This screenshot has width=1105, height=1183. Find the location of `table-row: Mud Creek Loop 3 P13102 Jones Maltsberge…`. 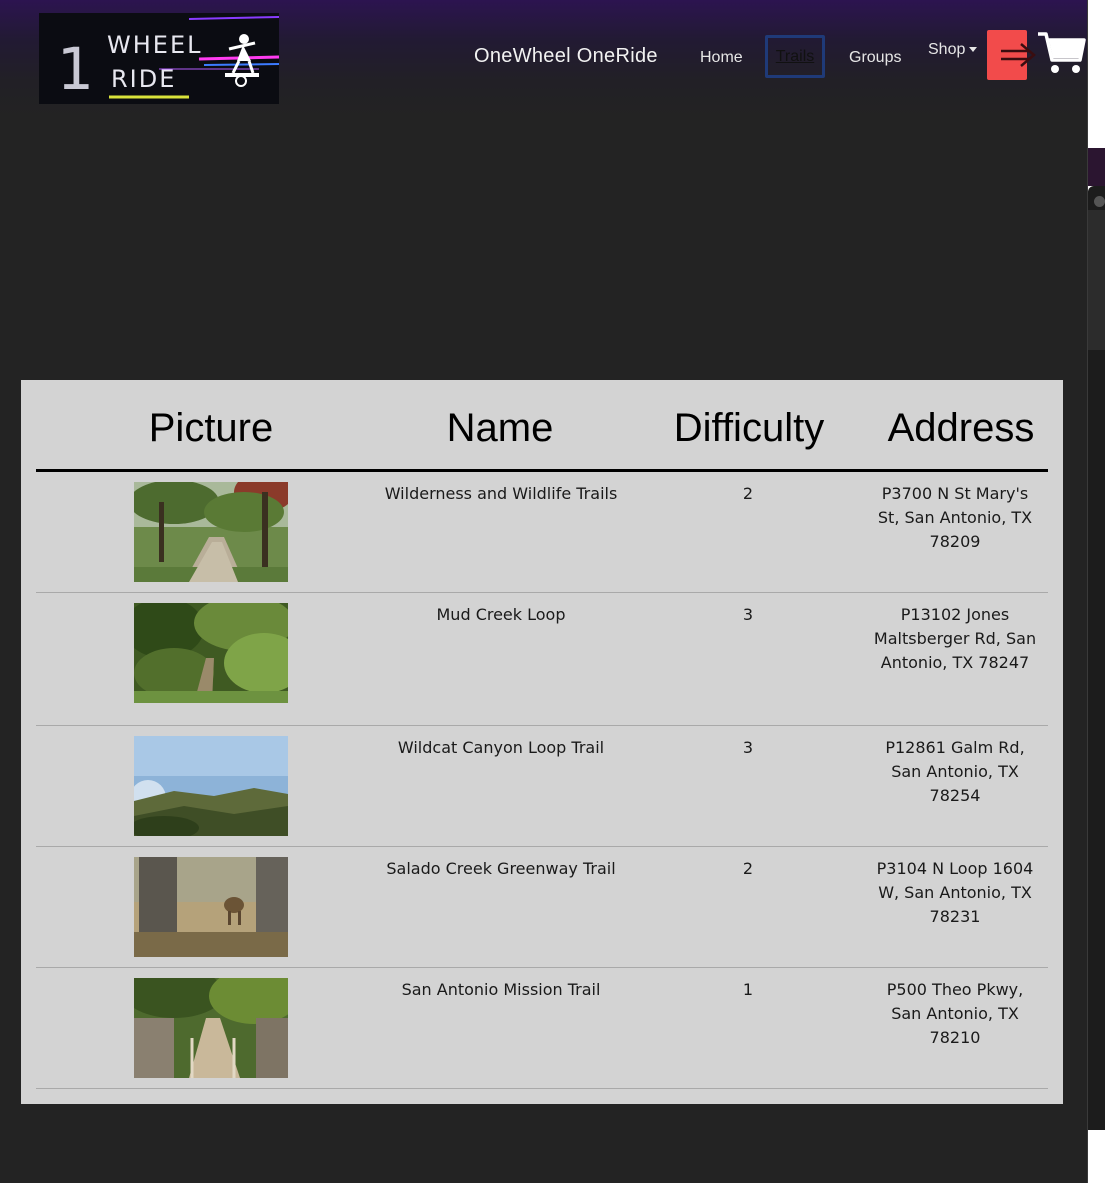

table-row: Mud Creek Loop 3 P13102 Jones Maltsberge… is located at coordinates (542, 659).